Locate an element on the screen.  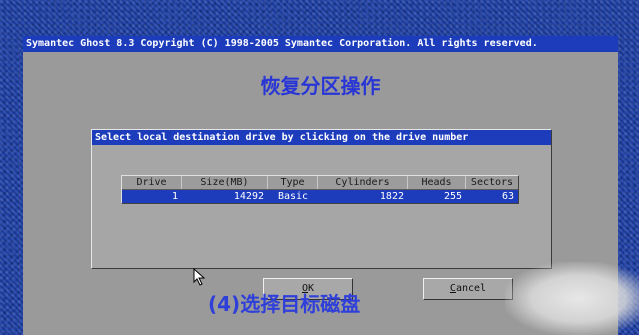
type-cell: Basic is located at coordinates (293, 196).